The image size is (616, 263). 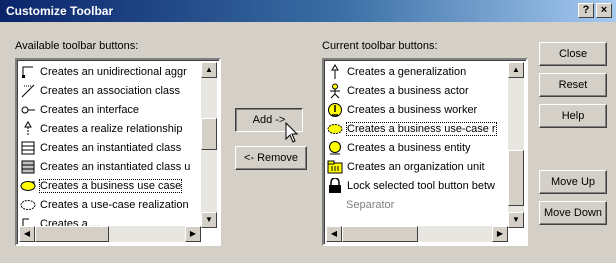 What do you see at coordinates (335, 71) in the screenshot?
I see `generalization-icon` at bounding box center [335, 71].